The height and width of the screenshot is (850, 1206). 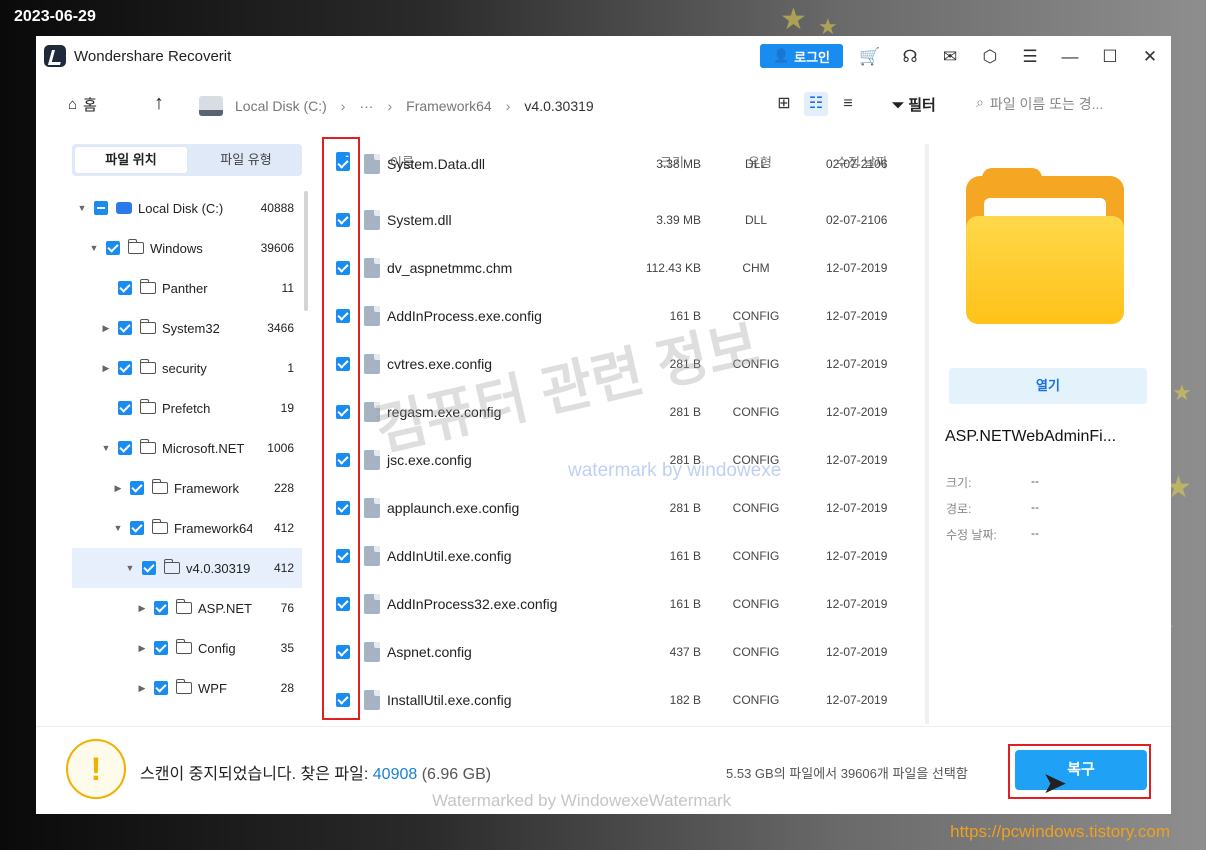 I want to click on tree-item-count: 19, so click(x=287, y=408).